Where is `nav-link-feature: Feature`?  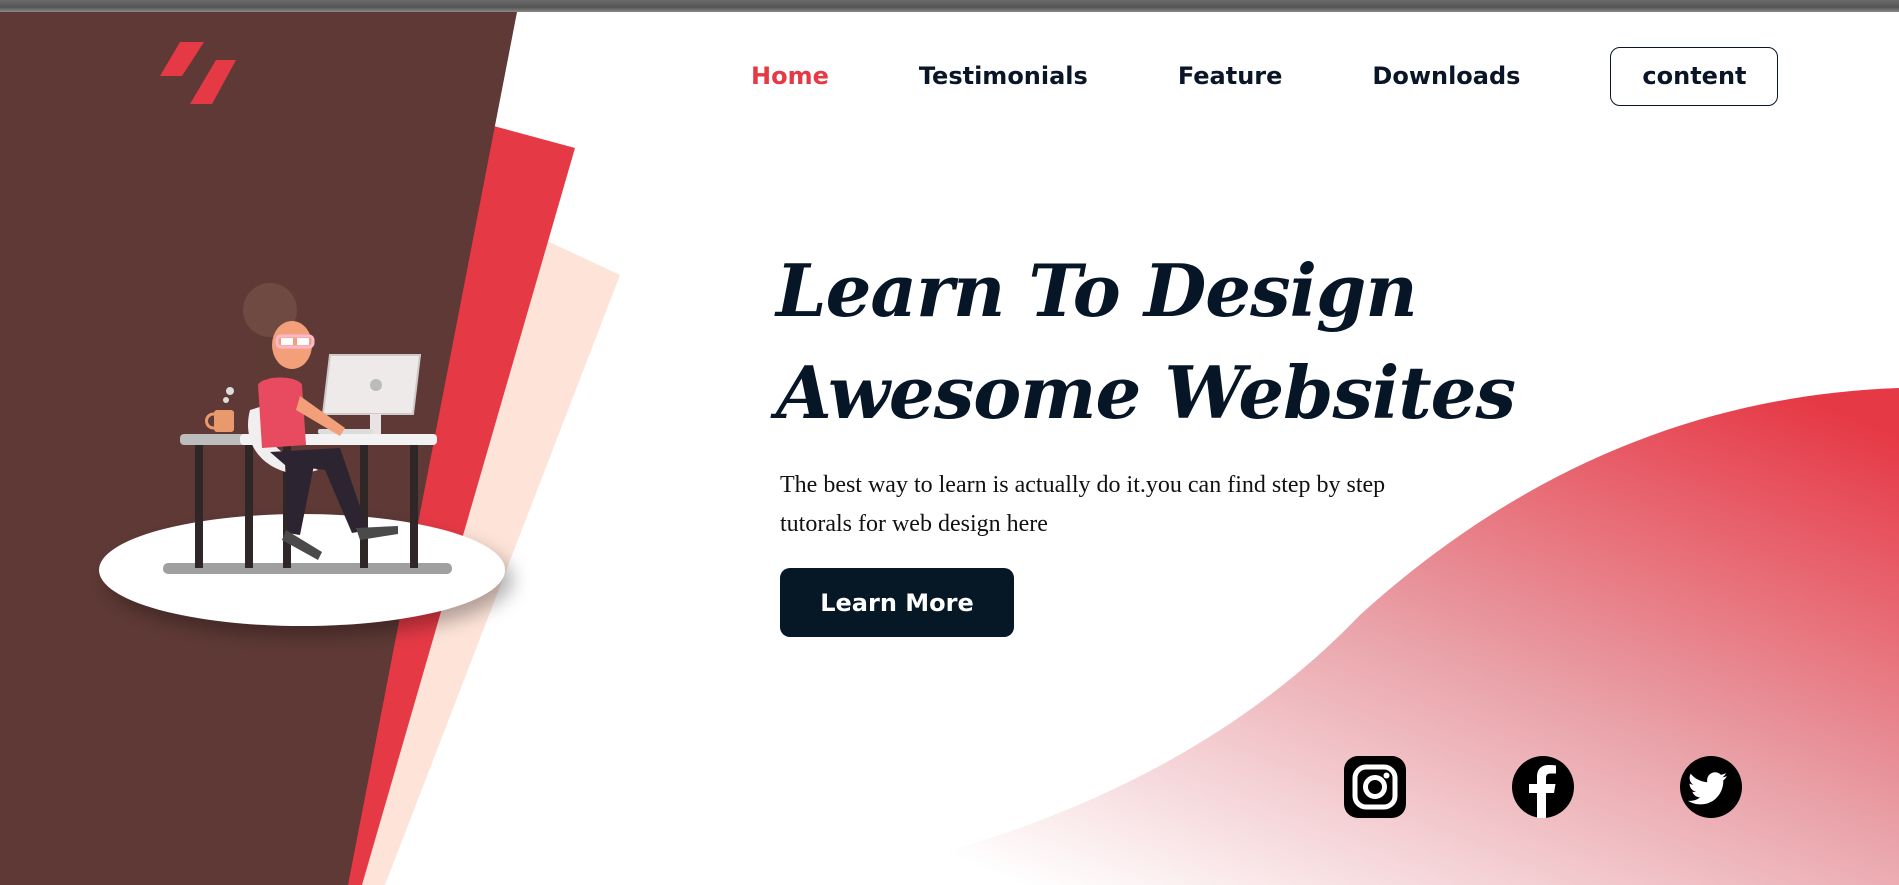 nav-link-feature: Feature is located at coordinates (1230, 76).